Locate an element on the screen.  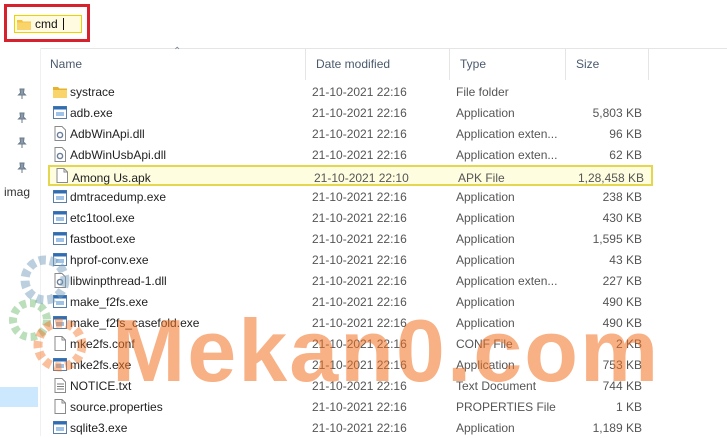
column-header-size-label: Size is located at coordinates (588, 64).